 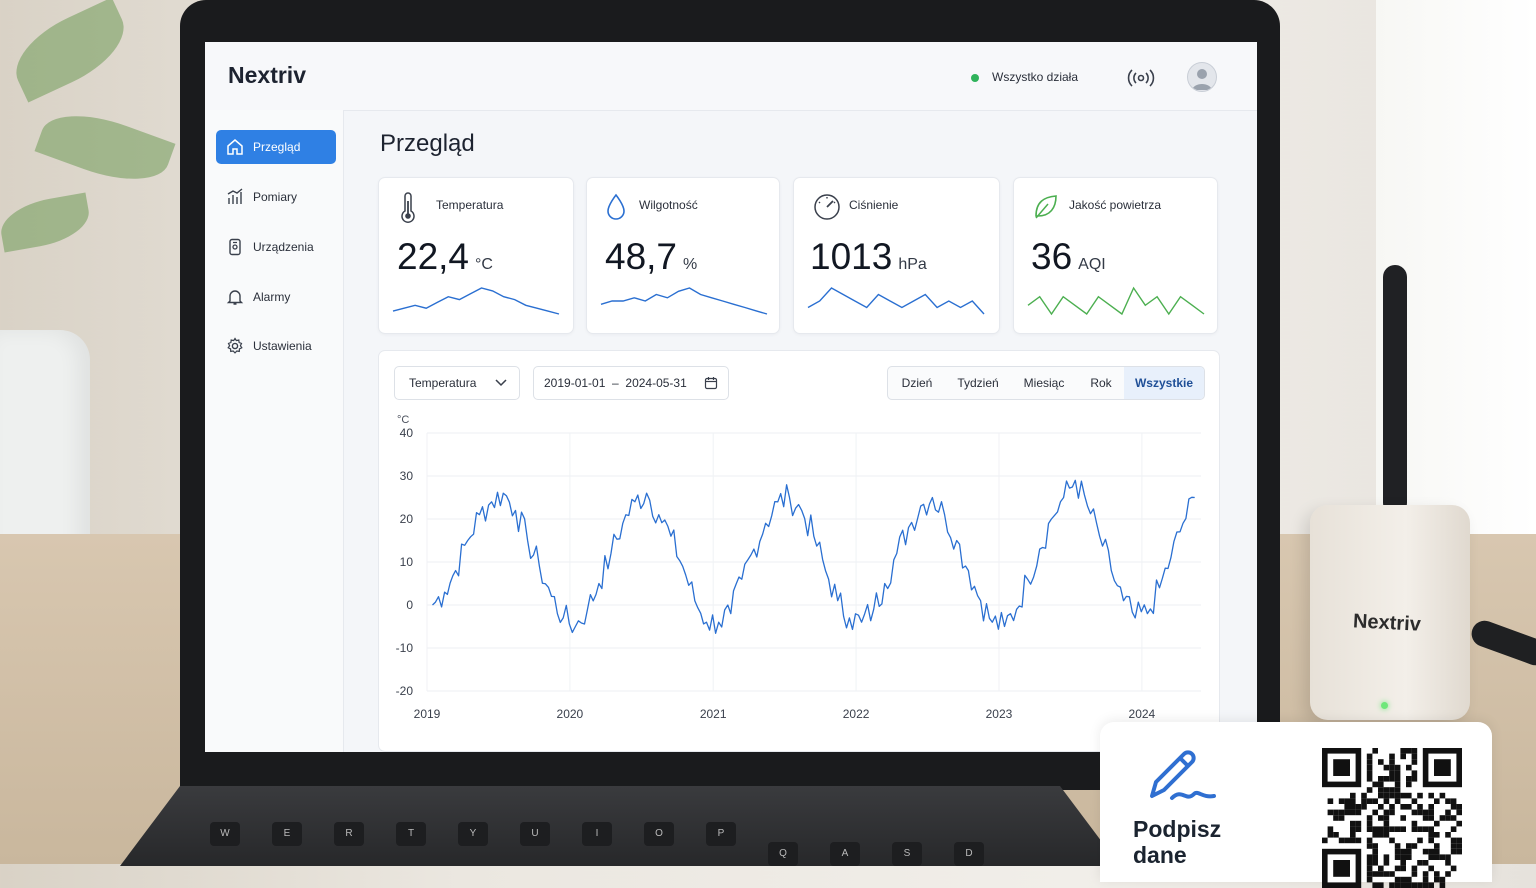 What do you see at coordinates (409, 605) in the screenshot?
I see `y-tick-label: 0` at bounding box center [409, 605].